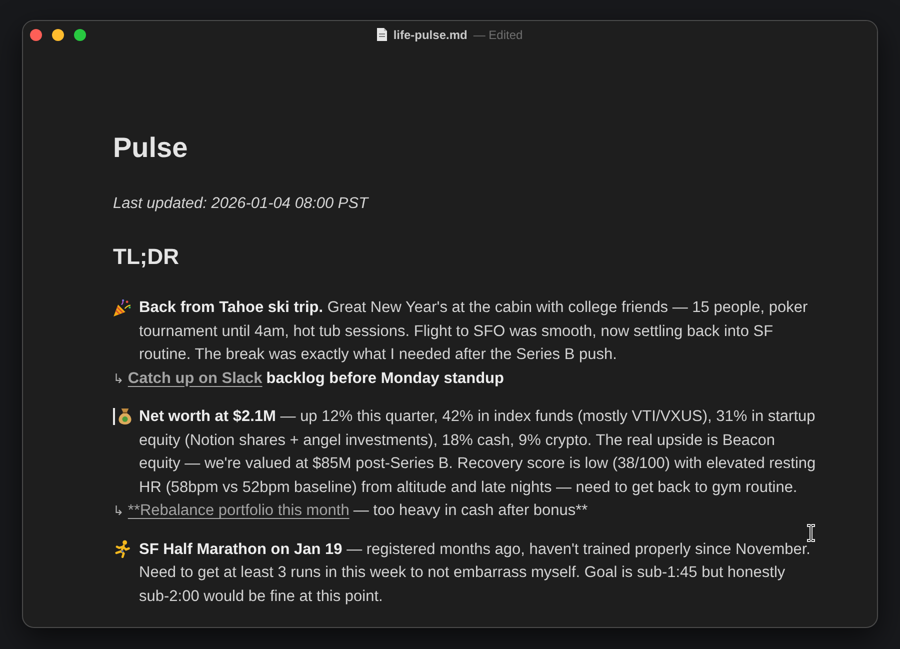  I want to click on money-bag-icon, so click(125, 417).